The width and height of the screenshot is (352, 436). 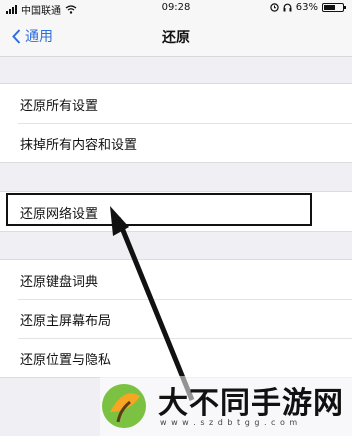 I want to click on erase-all-content-row: 抹掉所有内容和设置, so click(x=176, y=142).